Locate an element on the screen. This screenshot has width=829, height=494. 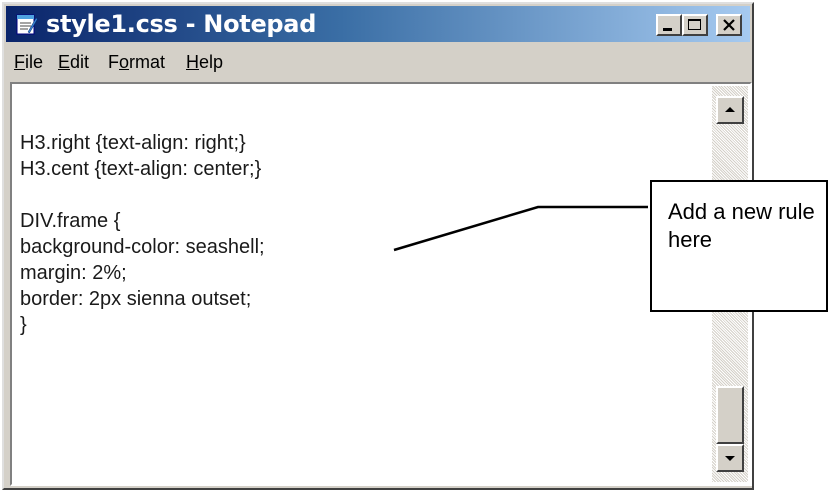
callout-box: Add a new rule here is located at coordinates (739, 246).